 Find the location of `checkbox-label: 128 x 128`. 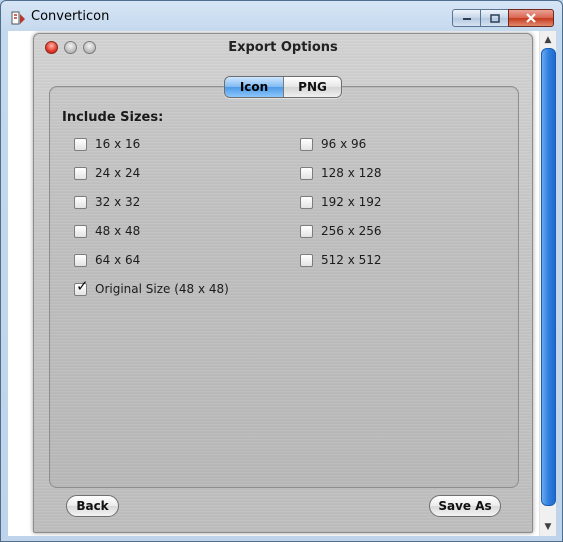

checkbox-label: 128 x 128 is located at coordinates (351, 173).